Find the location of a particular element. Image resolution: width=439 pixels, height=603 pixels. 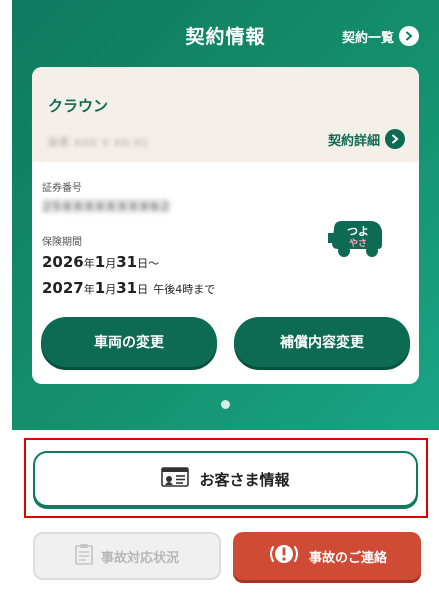

policy-number-label: 証券番号 is located at coordinates (62, 188).